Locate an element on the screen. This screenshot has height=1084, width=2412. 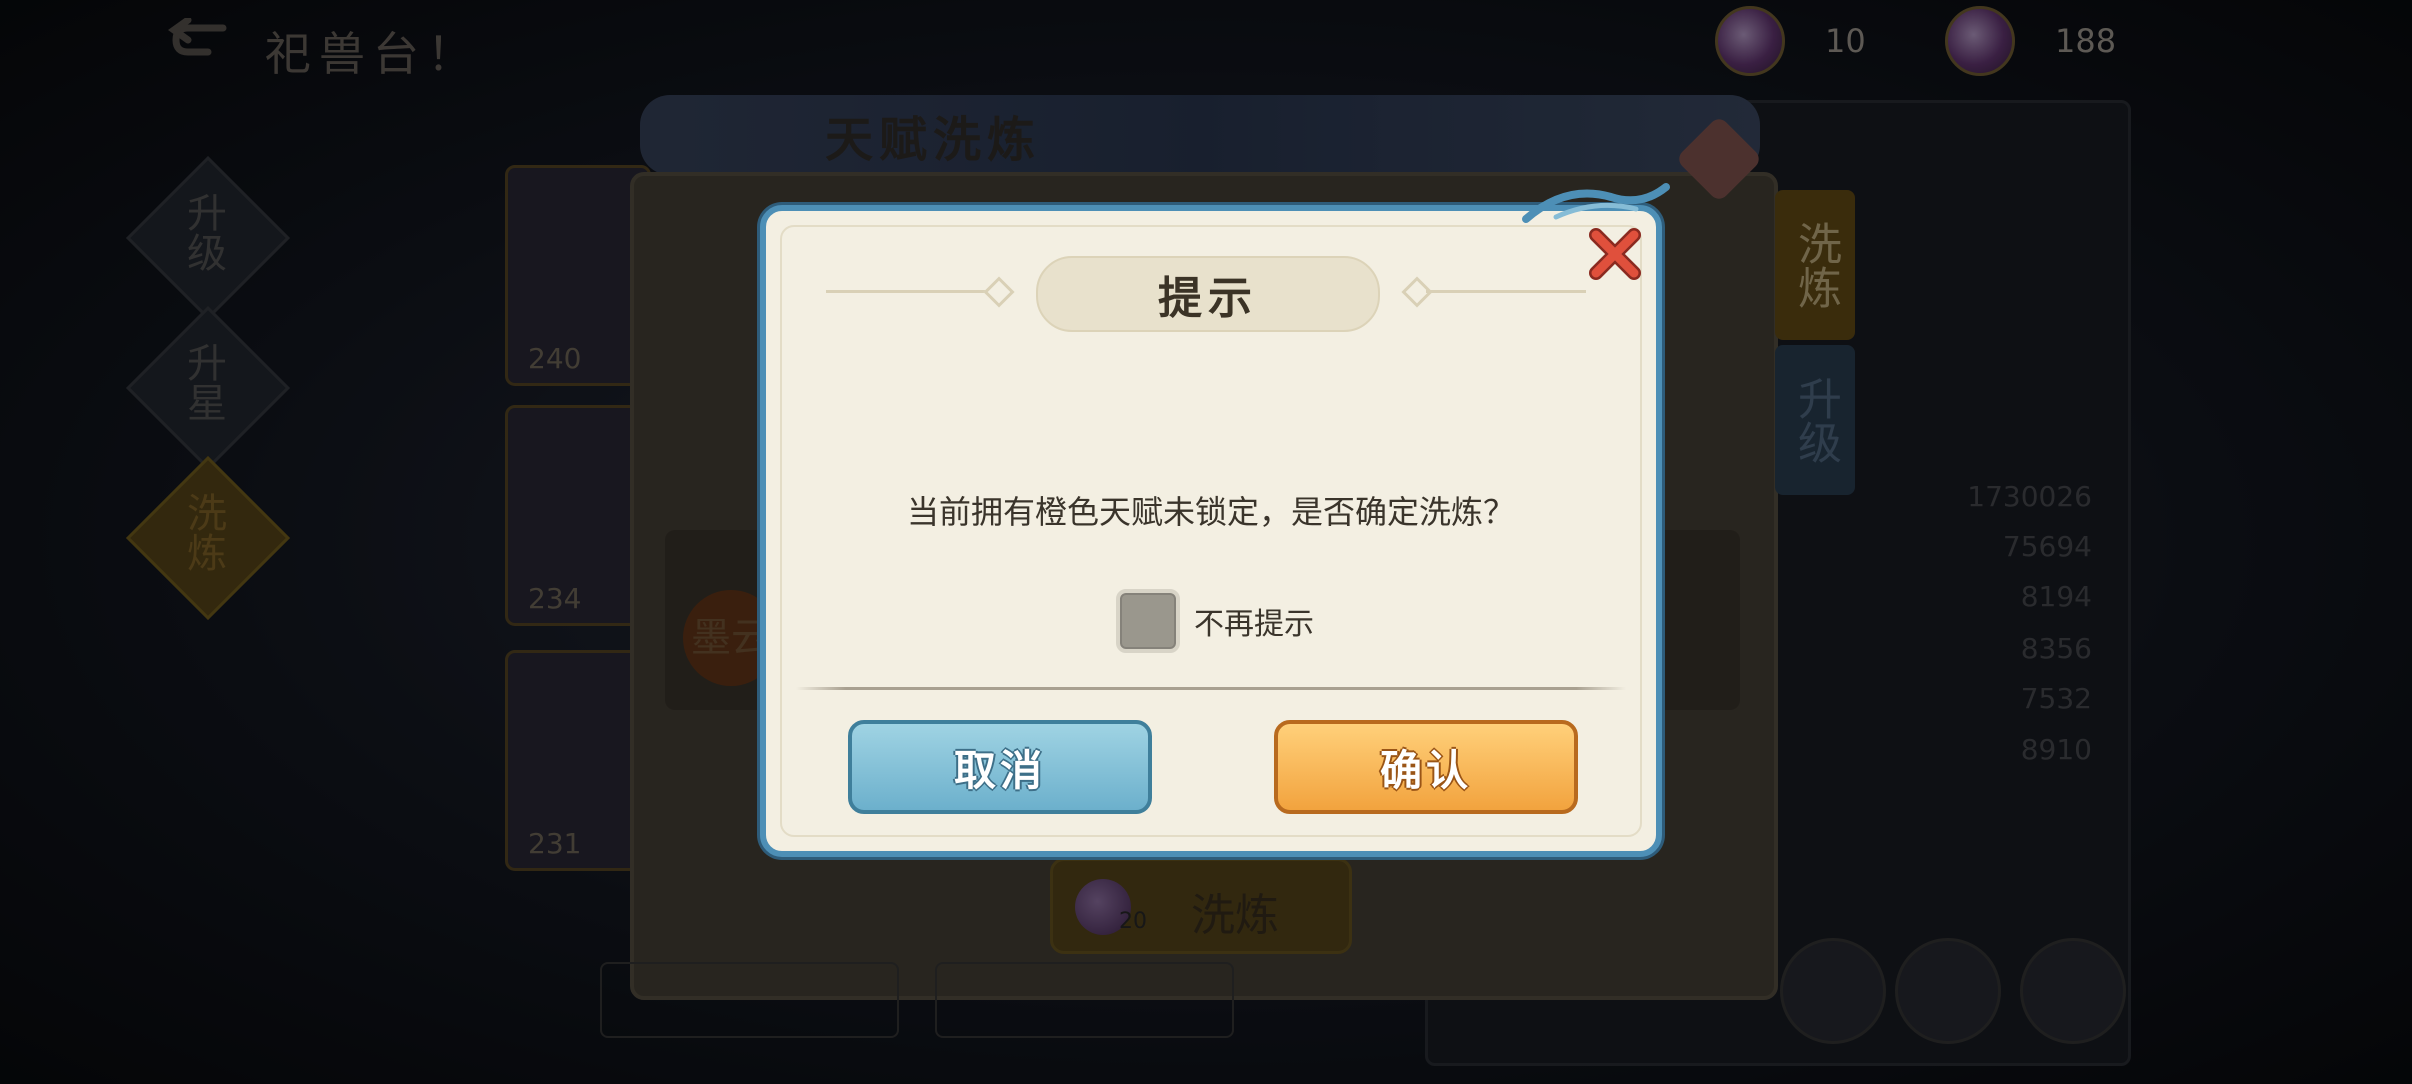
wave-decoration-icon is located at coordinates (1596, 203).